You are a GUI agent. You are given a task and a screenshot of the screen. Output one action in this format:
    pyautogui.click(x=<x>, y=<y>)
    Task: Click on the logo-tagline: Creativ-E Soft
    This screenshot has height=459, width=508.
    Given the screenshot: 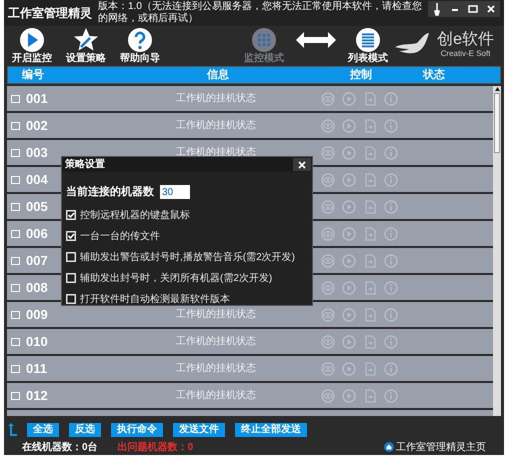 What is the action you would take?
    pyautogui.click(x=465, y=54)
    